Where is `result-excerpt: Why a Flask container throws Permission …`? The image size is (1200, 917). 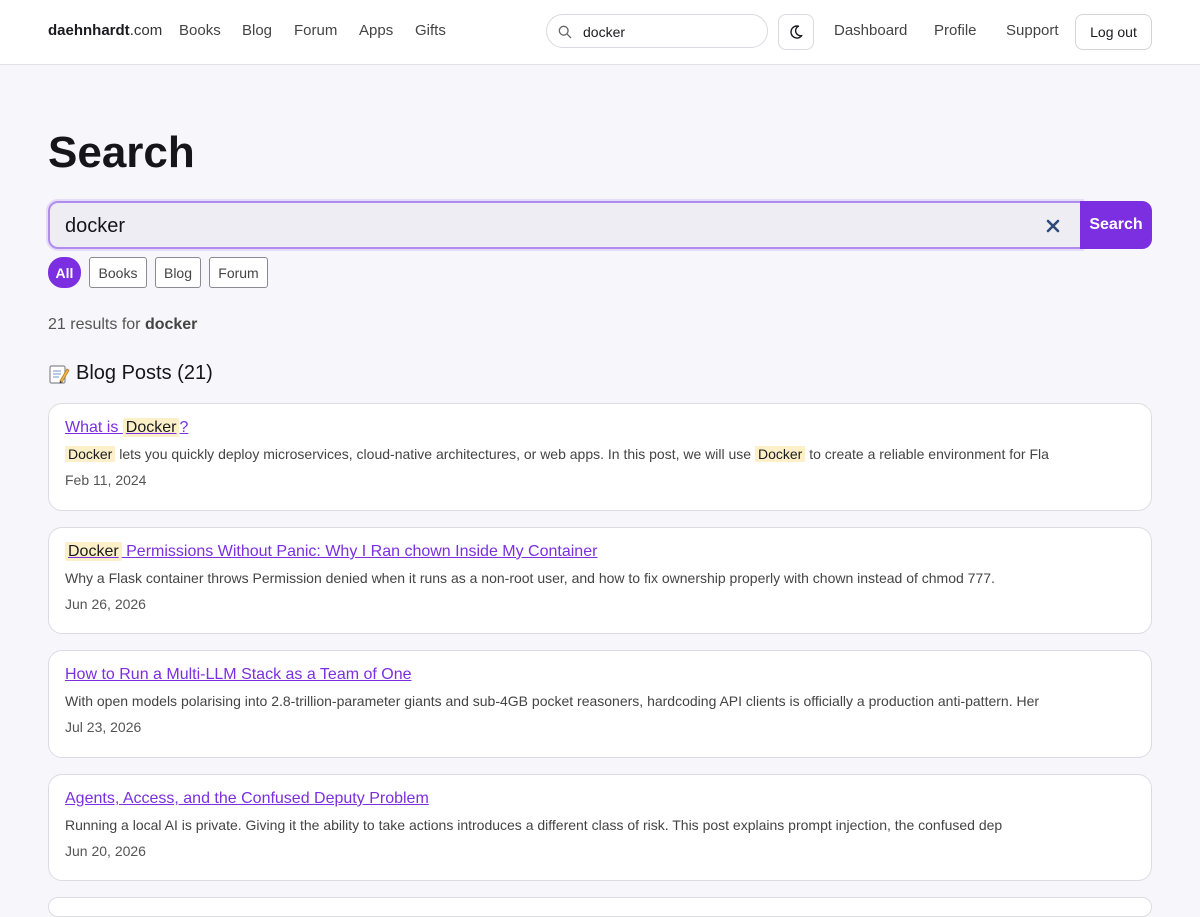
result-excerpt: Why a Flask container throws Permission … is located at coordinates (530, 578).